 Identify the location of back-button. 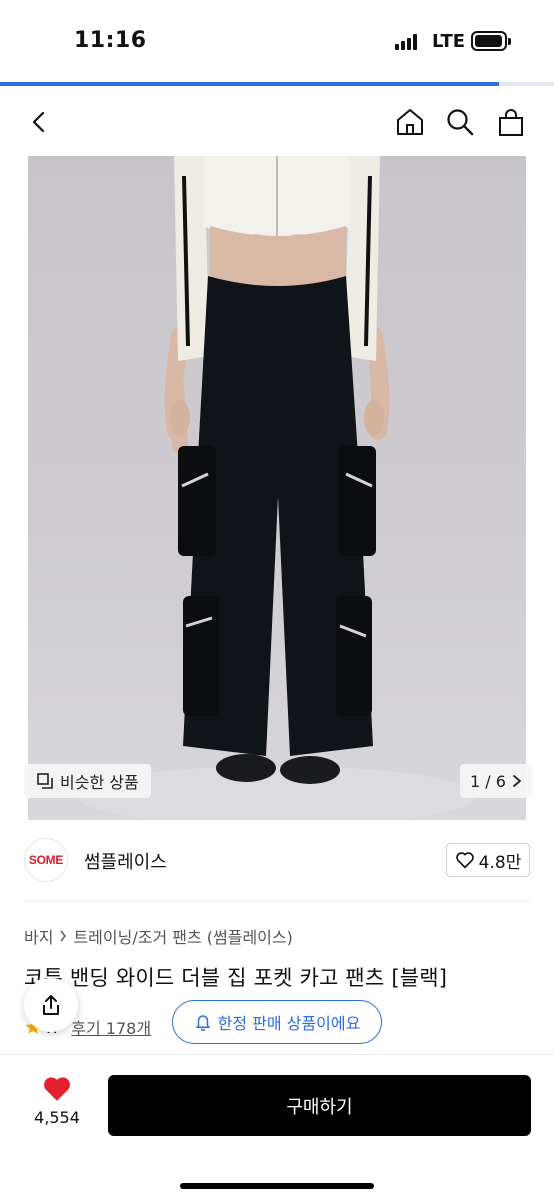
(40, 122).